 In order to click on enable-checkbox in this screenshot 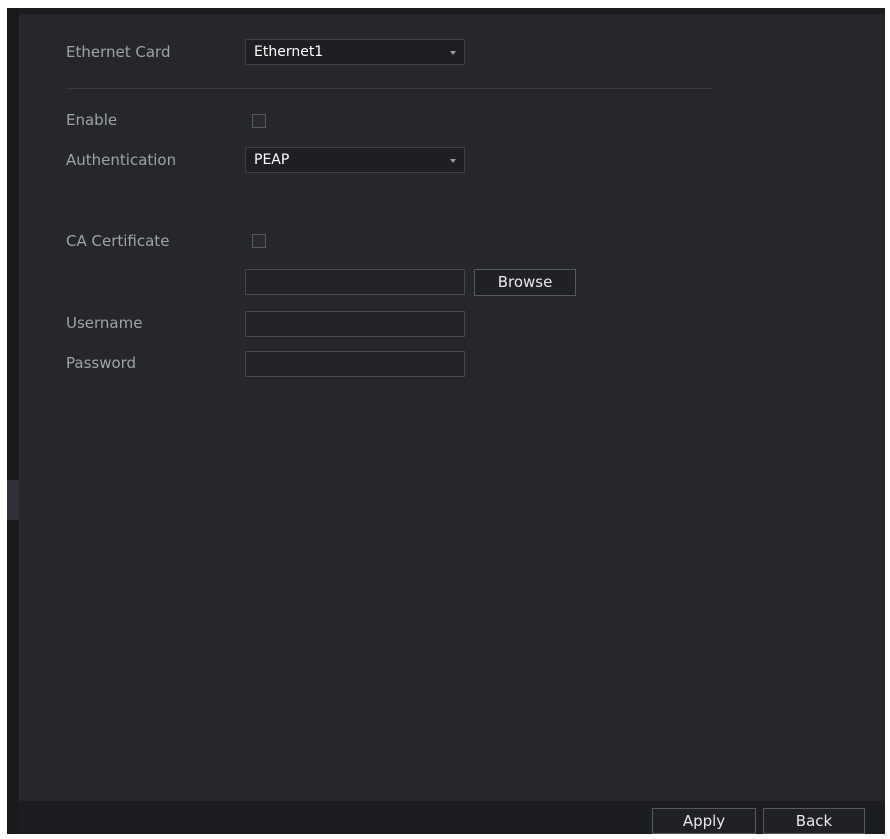, I will do `click(259, 121)`.